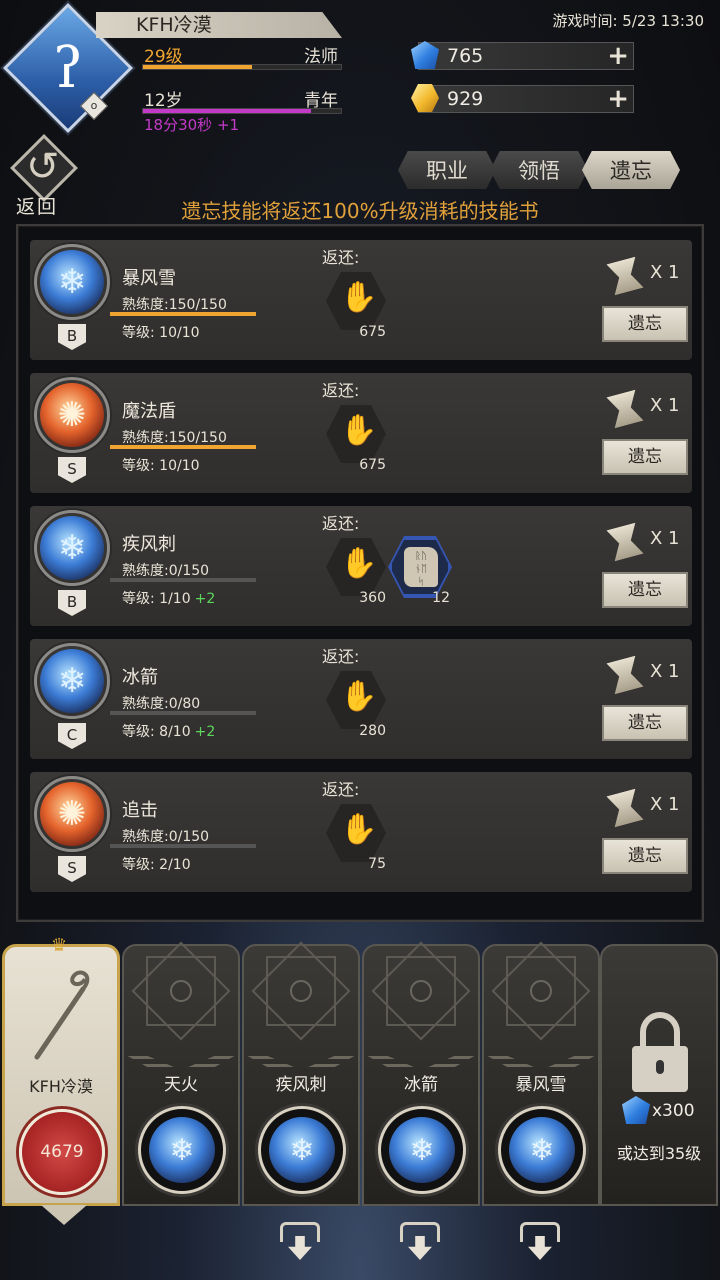 This screenshot has width=720, height=1280. What do you see at coordinates (421, 1073) in the screenshot?
I see `skill-slot: 冰箭 ❄` at bounding box center [421, 1073].